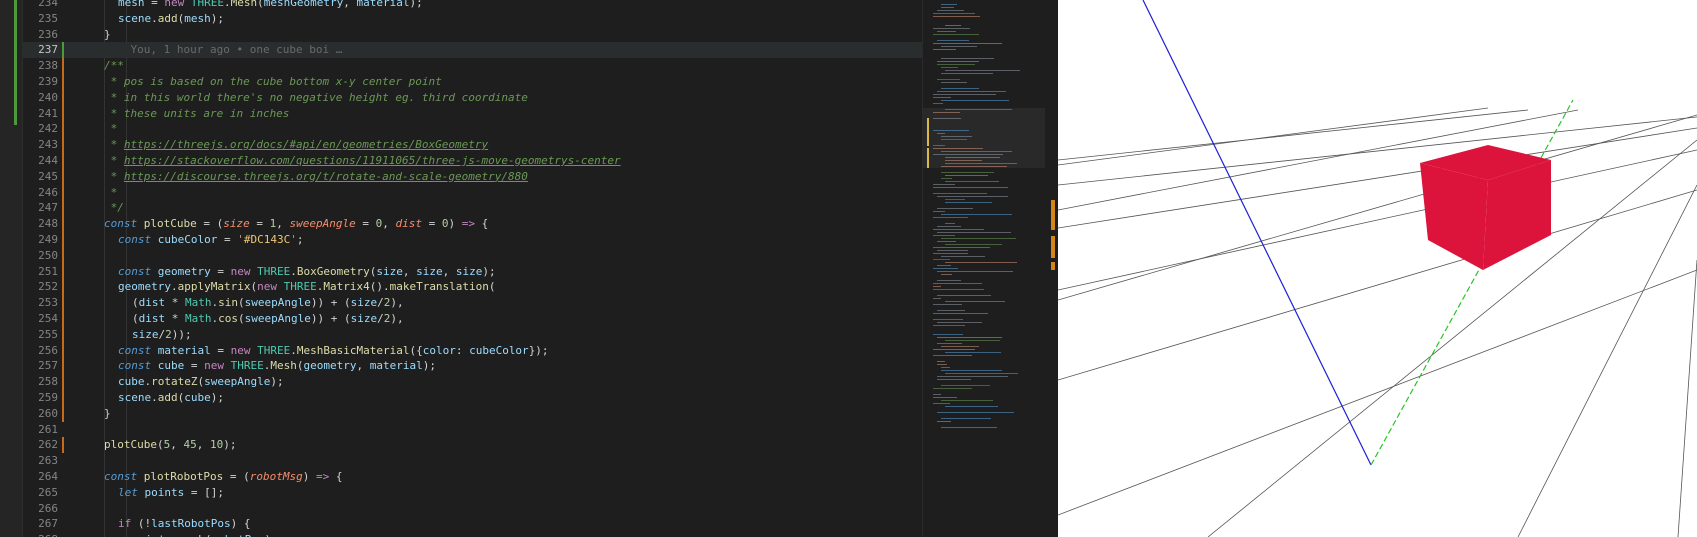  What do you see at coordinates (346, 287) in the screenshot?
I see `code-token: Matrix4` at bounding box center [346, 287].